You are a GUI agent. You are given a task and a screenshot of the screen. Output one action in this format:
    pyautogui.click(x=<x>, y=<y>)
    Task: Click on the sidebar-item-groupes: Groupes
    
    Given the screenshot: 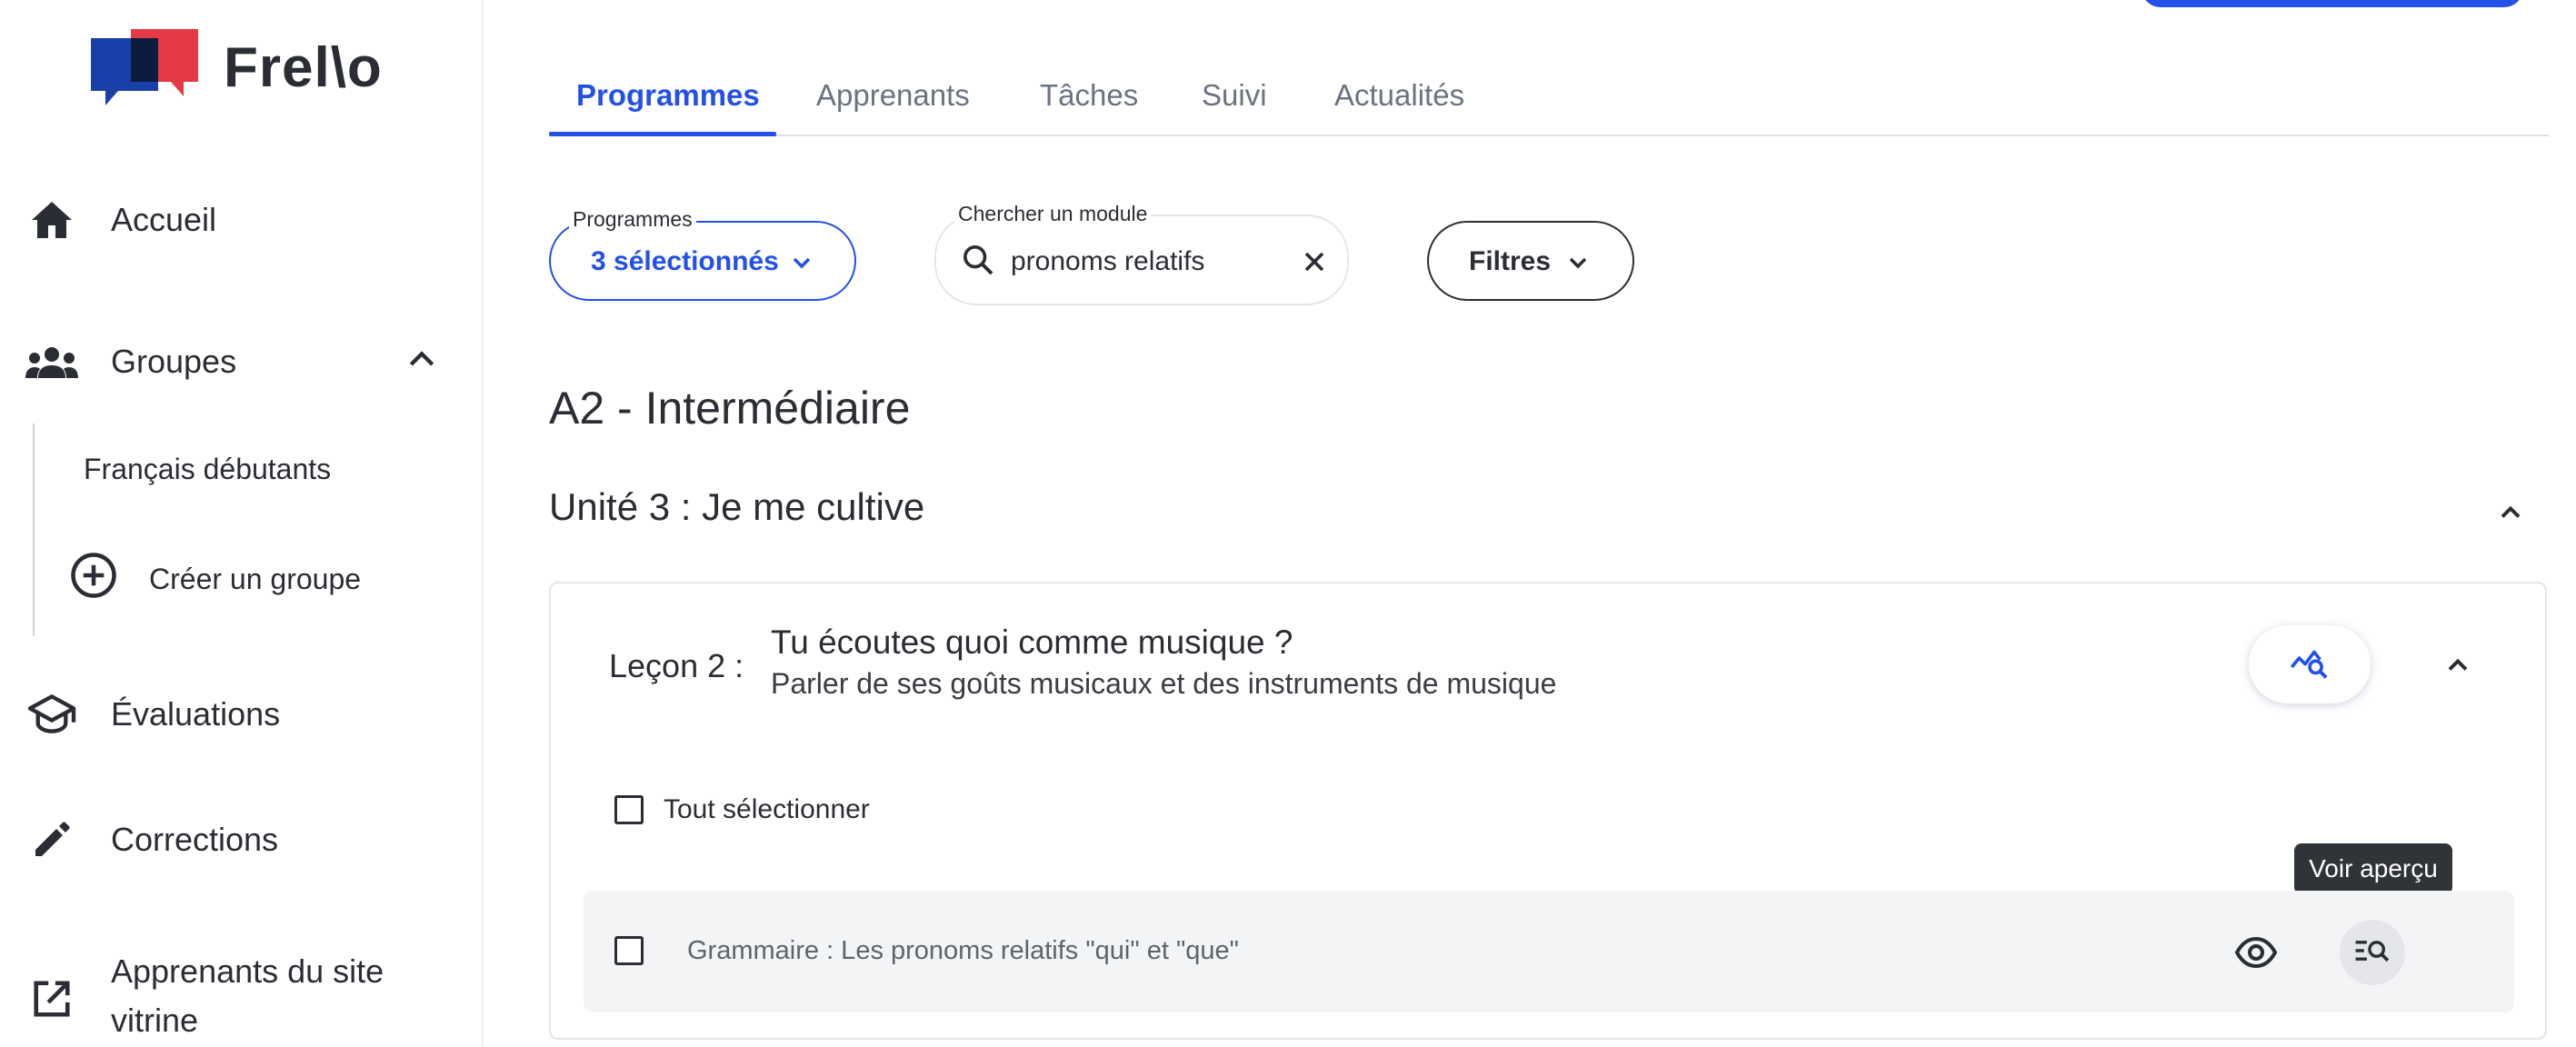 What is the action you would take?
    pyautogui.click(x=242, y=361)
    